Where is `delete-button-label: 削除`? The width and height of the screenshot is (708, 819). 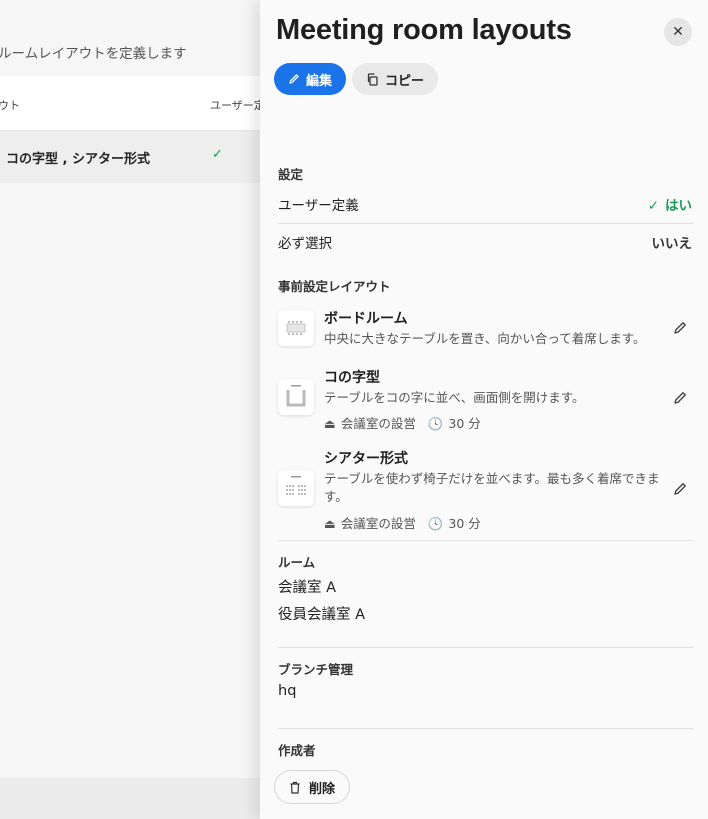 delete-button-label: 削除 is located at coordinates (322, 789).